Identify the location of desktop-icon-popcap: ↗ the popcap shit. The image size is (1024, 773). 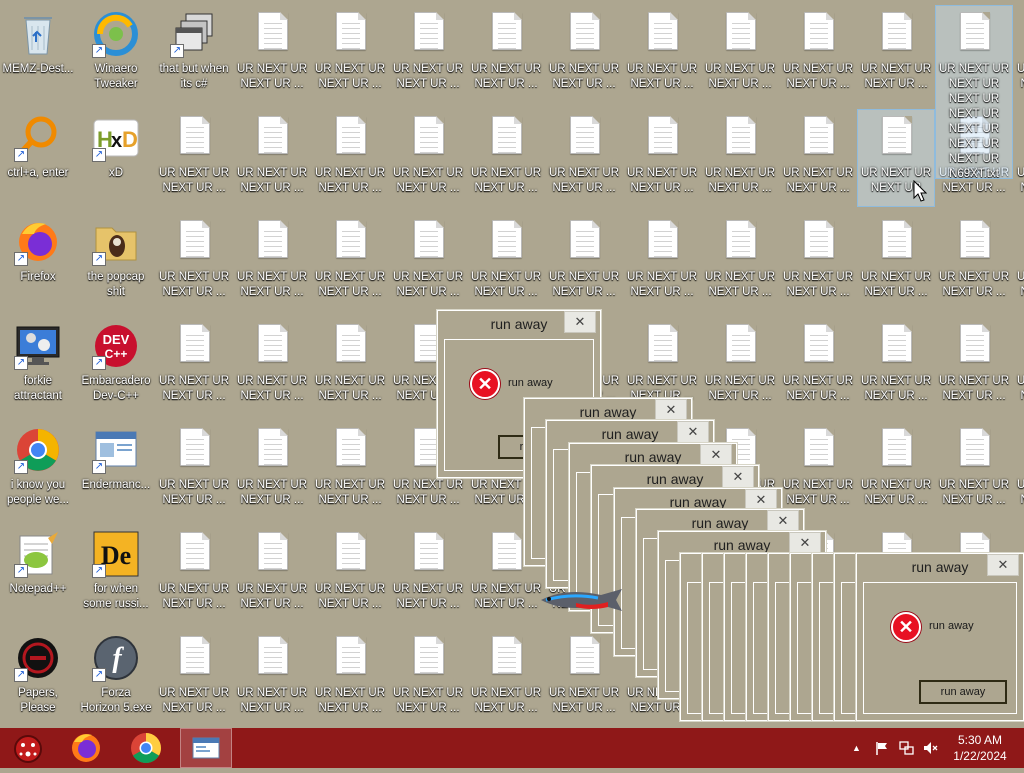
(116, 262).